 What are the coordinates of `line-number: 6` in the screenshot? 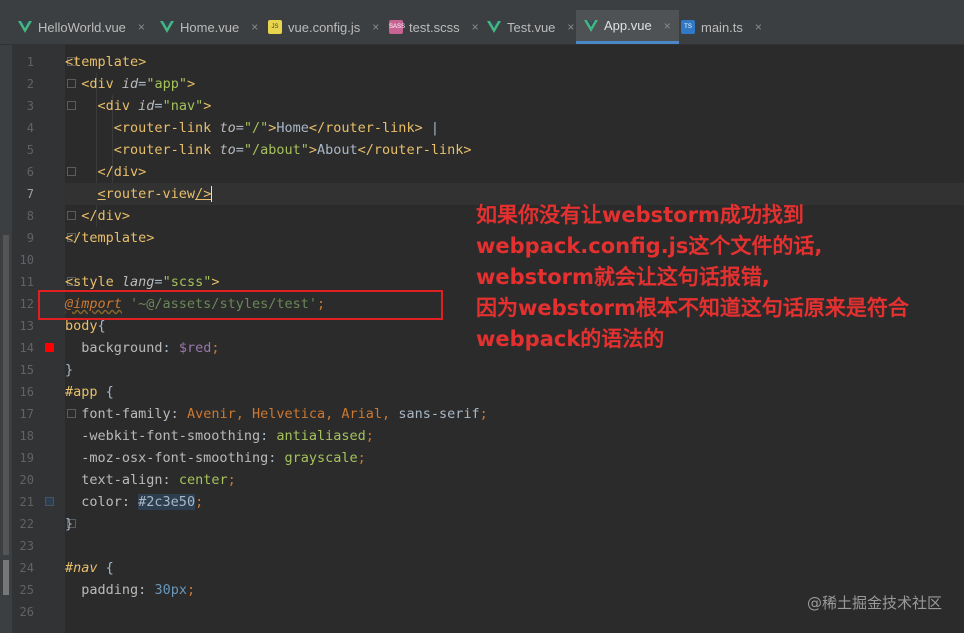 It's located at (30, 172).